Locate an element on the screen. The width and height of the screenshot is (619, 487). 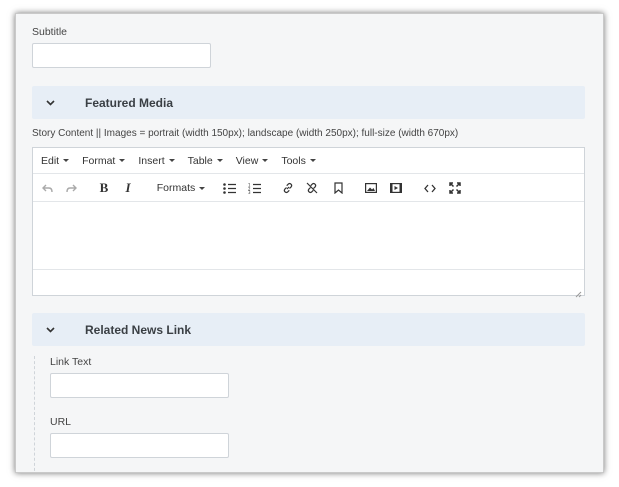
menu-insert-label: Insert is located at coordinates (151, 160).